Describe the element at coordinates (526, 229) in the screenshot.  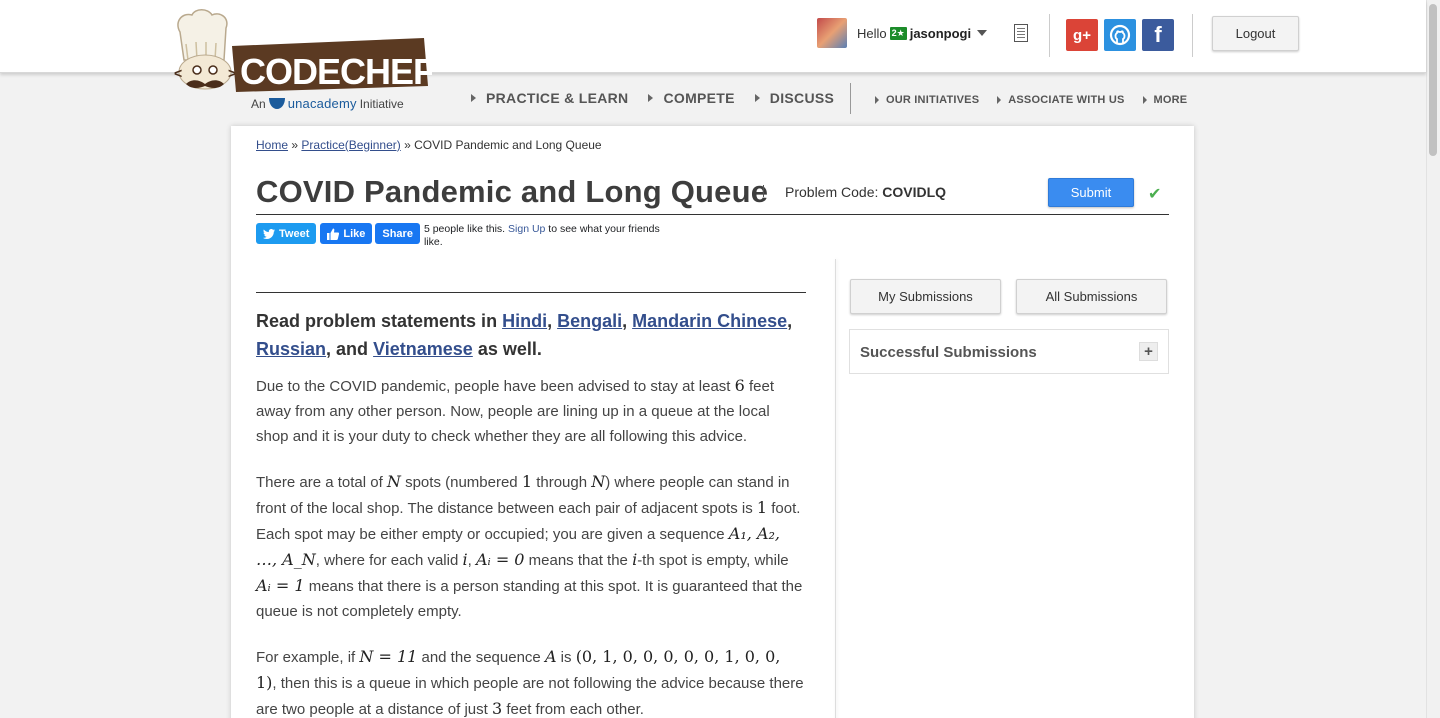
I see `facebook-signup-link: Sign Up` at that location.